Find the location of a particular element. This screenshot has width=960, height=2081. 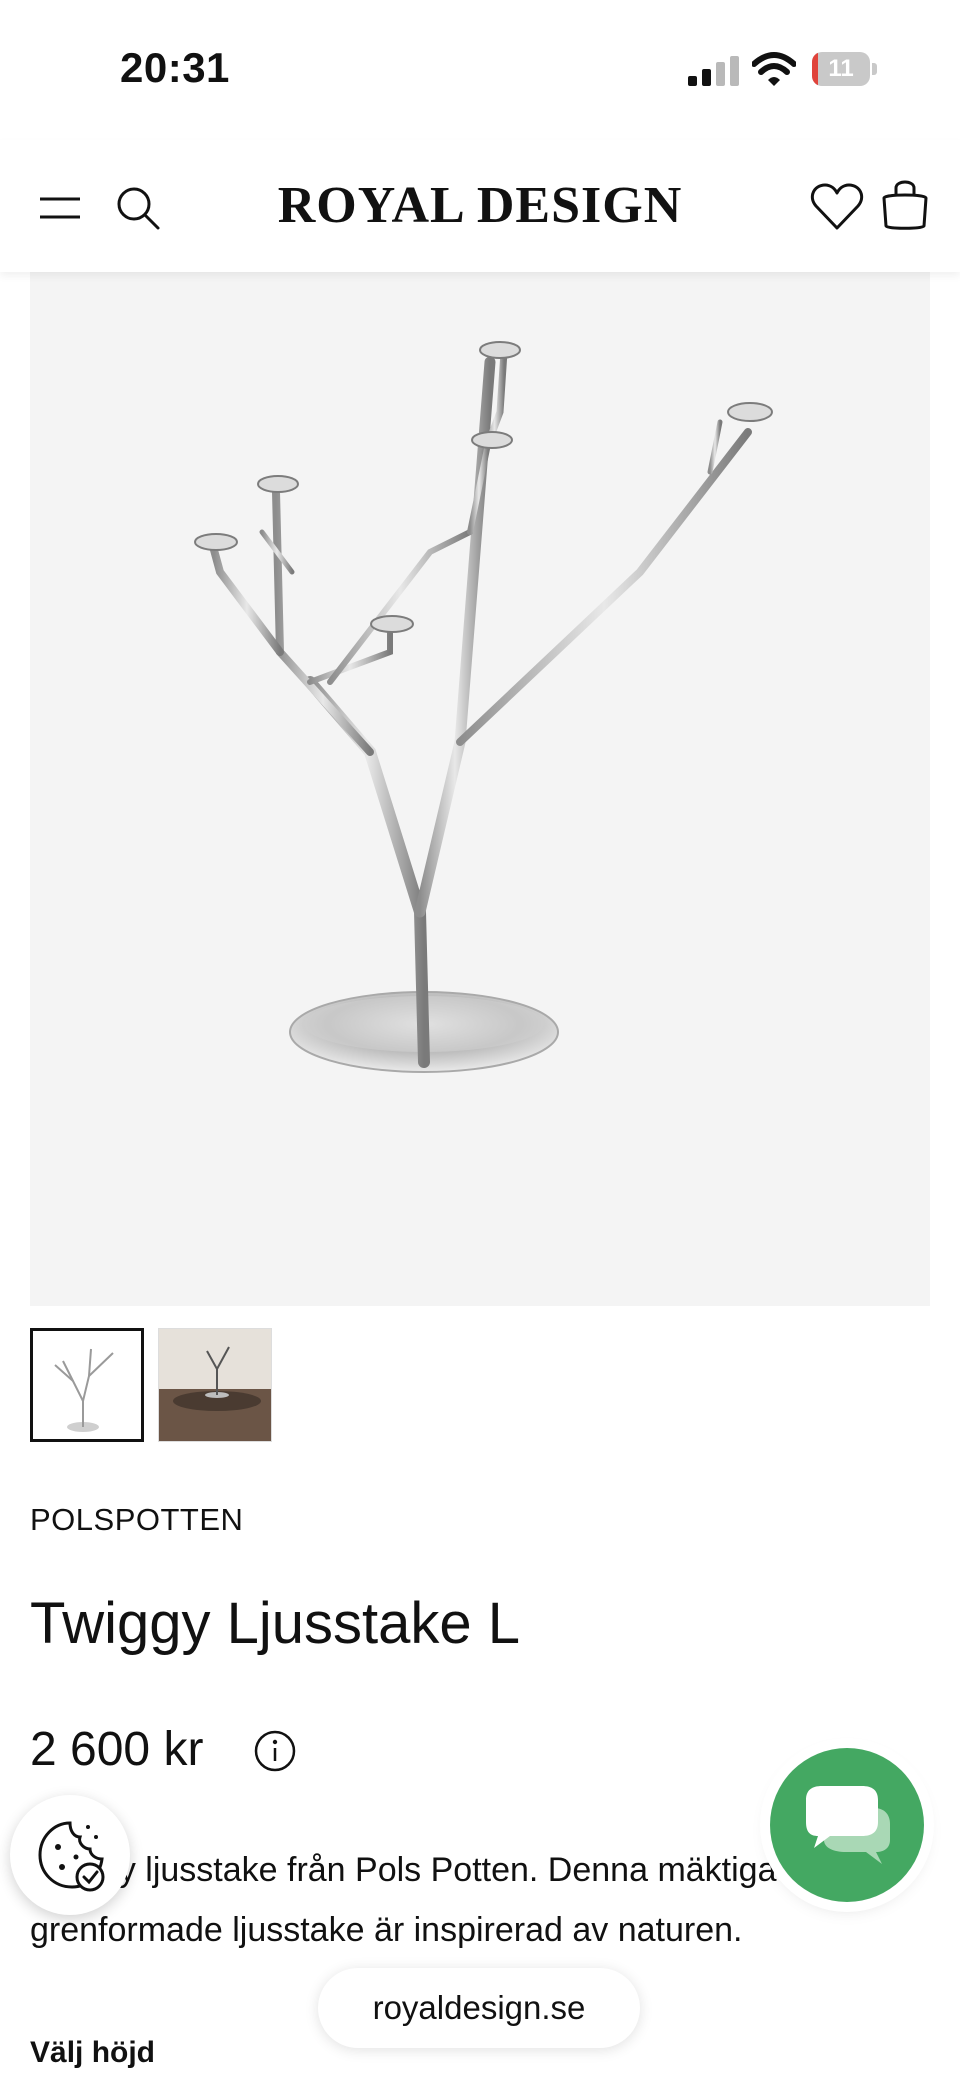

product-price: 2 600 kr is located at coordinates (117, 1749).